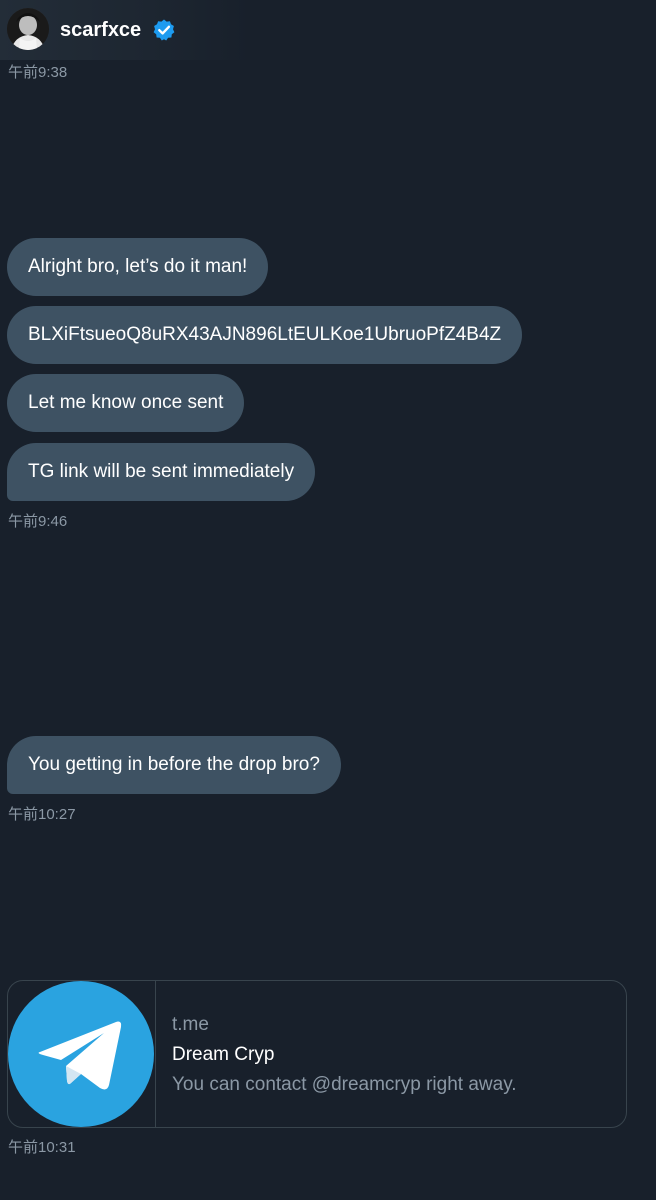 The height and width of the screenshot is (1200, 656). What do you see at coordinates (126, 403) in the screenshot?
I see `message-bubble: Let me know once sent` at bounding box center [126, 403].